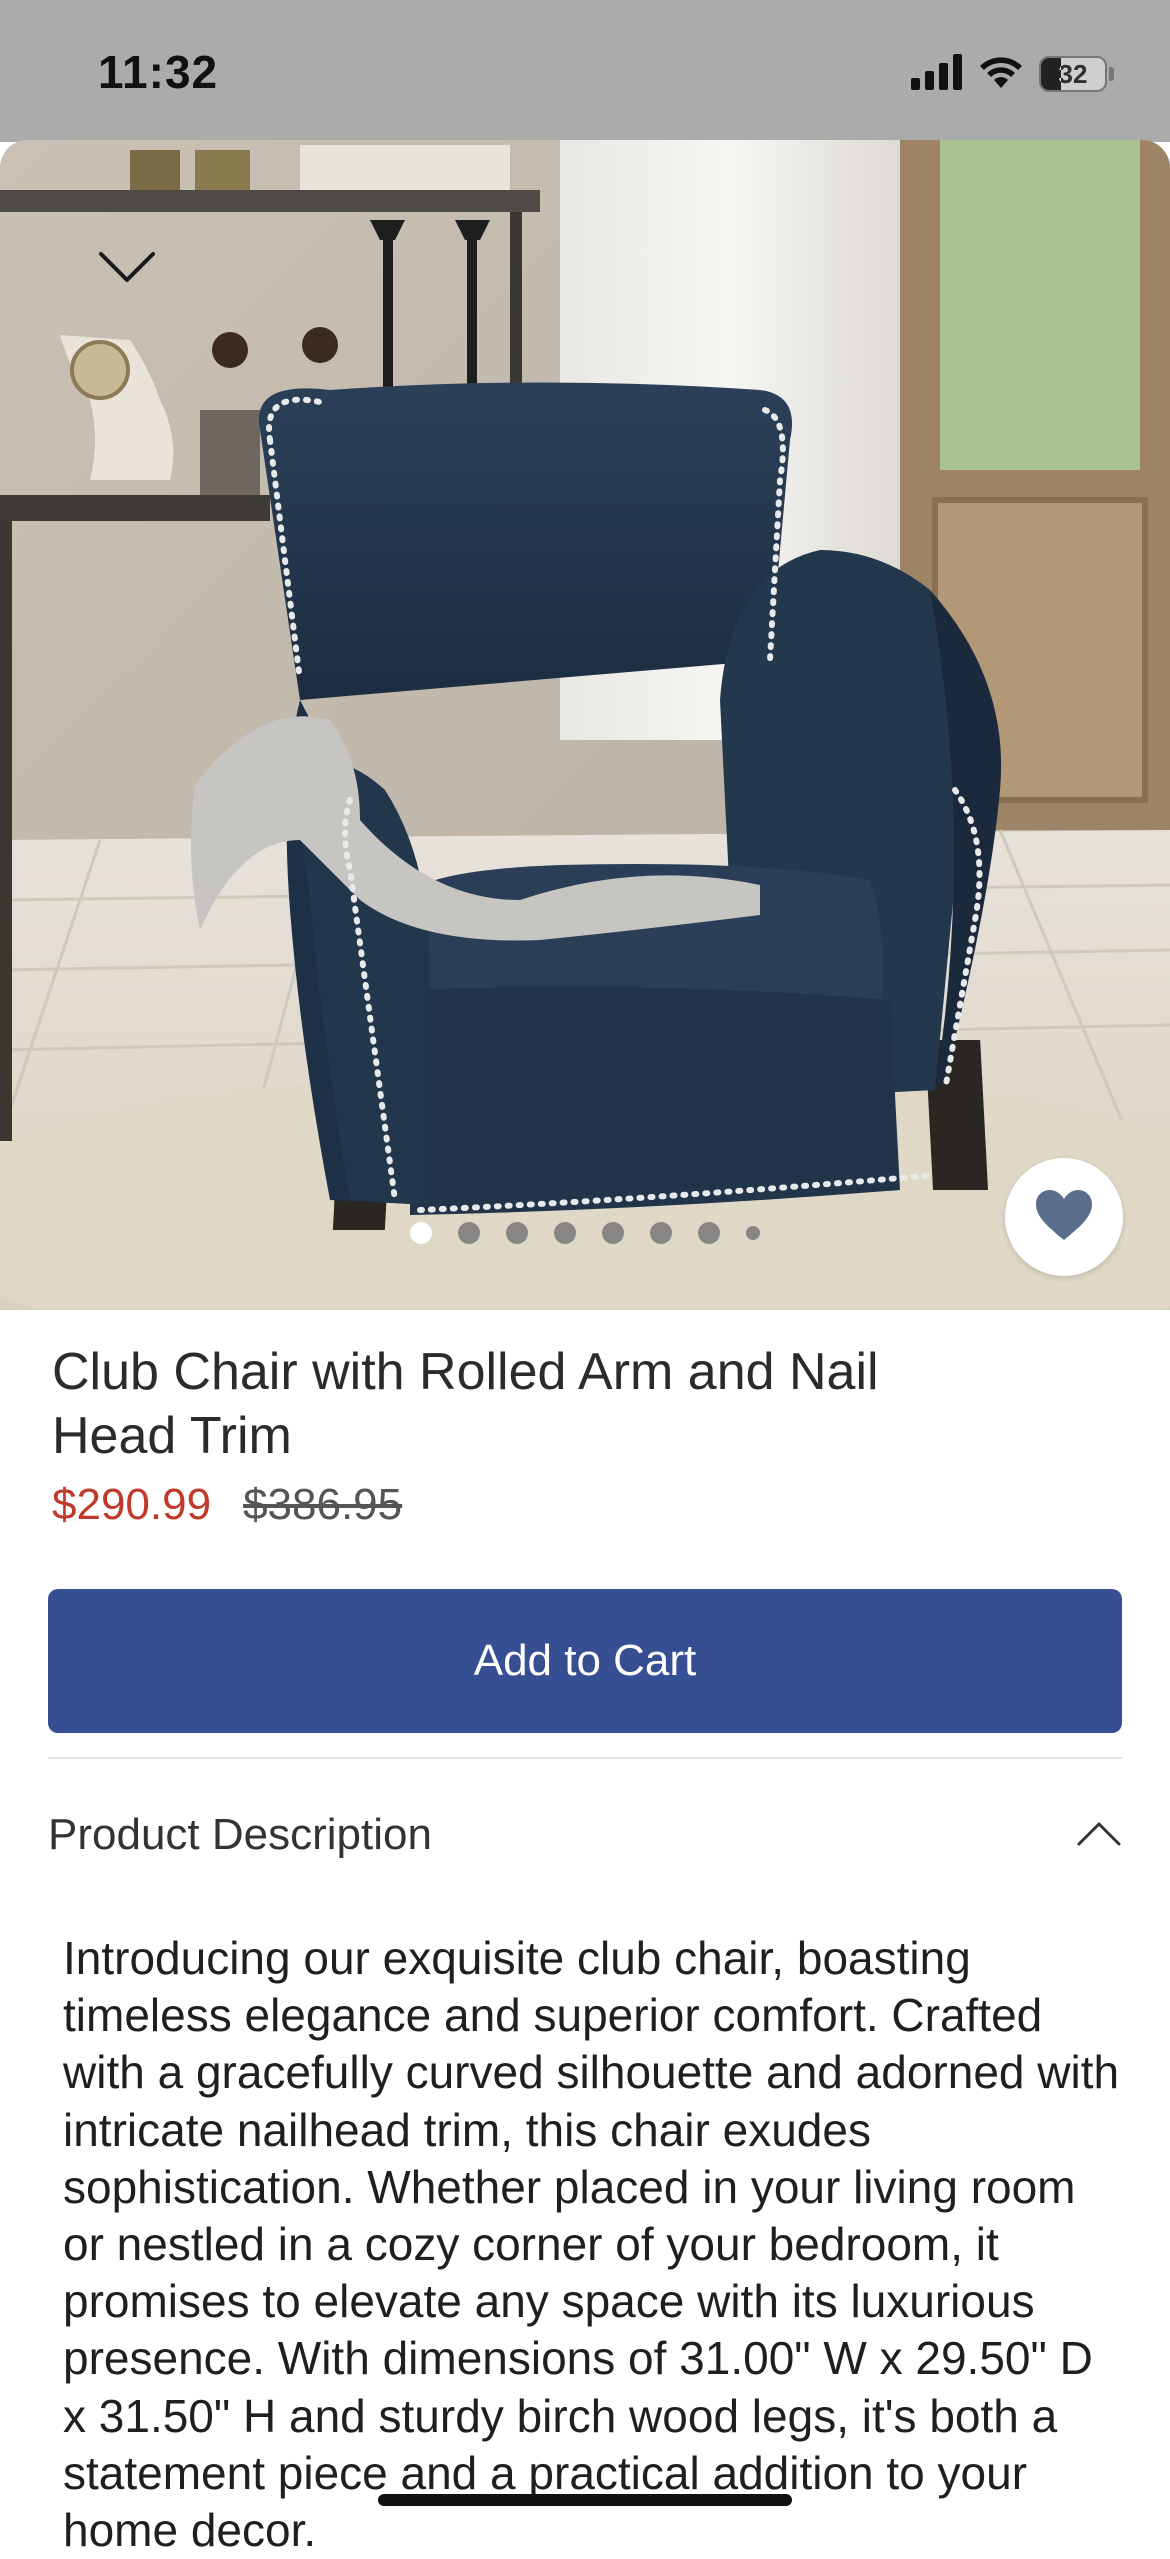 This screenshot has width=1170, height=2559. What do you see at coordinates (240, 1834) in the screenshot?
I see `product-description-header: Product Description` at bounding box center [240, 1834].